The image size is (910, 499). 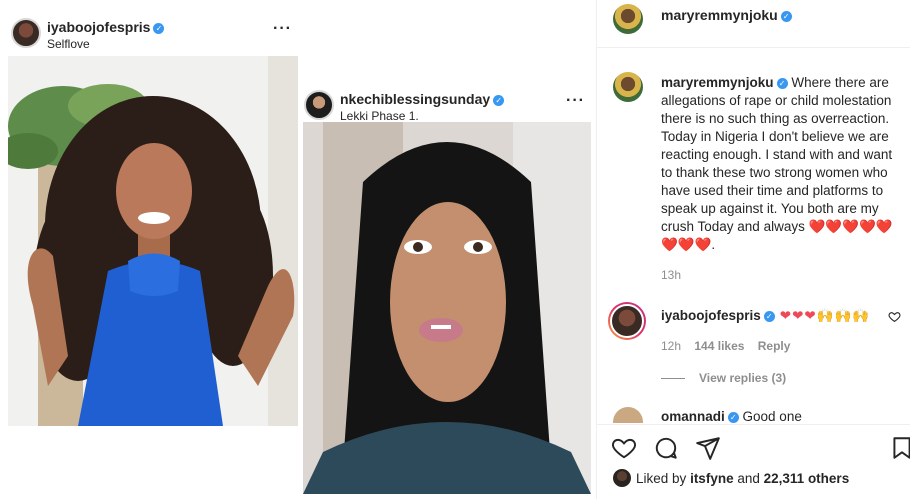 I want to click on embedded-location: Selflove, so click(x=68, y=44).